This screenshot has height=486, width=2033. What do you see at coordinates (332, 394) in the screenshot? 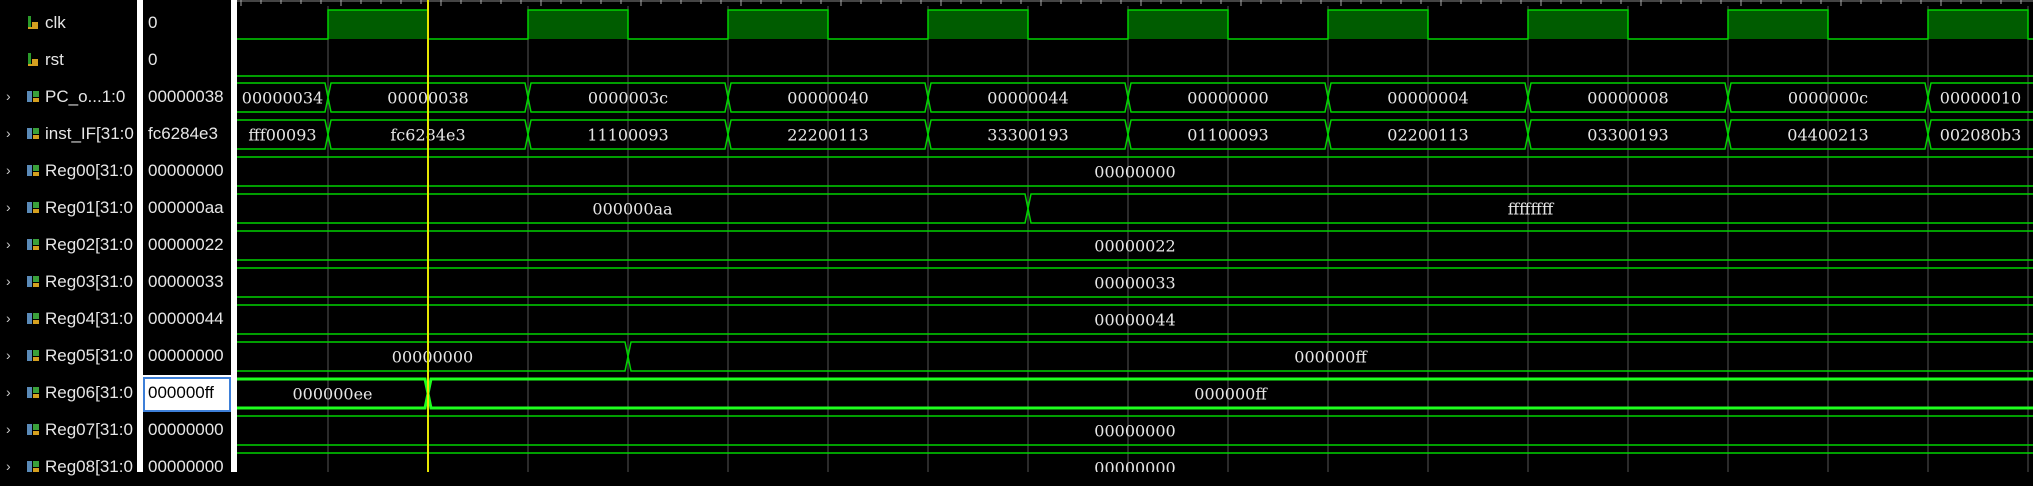
I see `bus-value-label: 000000ee` at bounding box center [332, 394].